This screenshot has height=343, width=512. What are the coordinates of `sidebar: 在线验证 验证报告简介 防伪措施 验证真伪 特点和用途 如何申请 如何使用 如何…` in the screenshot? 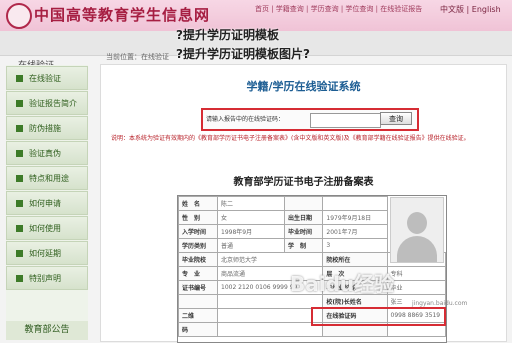 It's located at (47, 202).